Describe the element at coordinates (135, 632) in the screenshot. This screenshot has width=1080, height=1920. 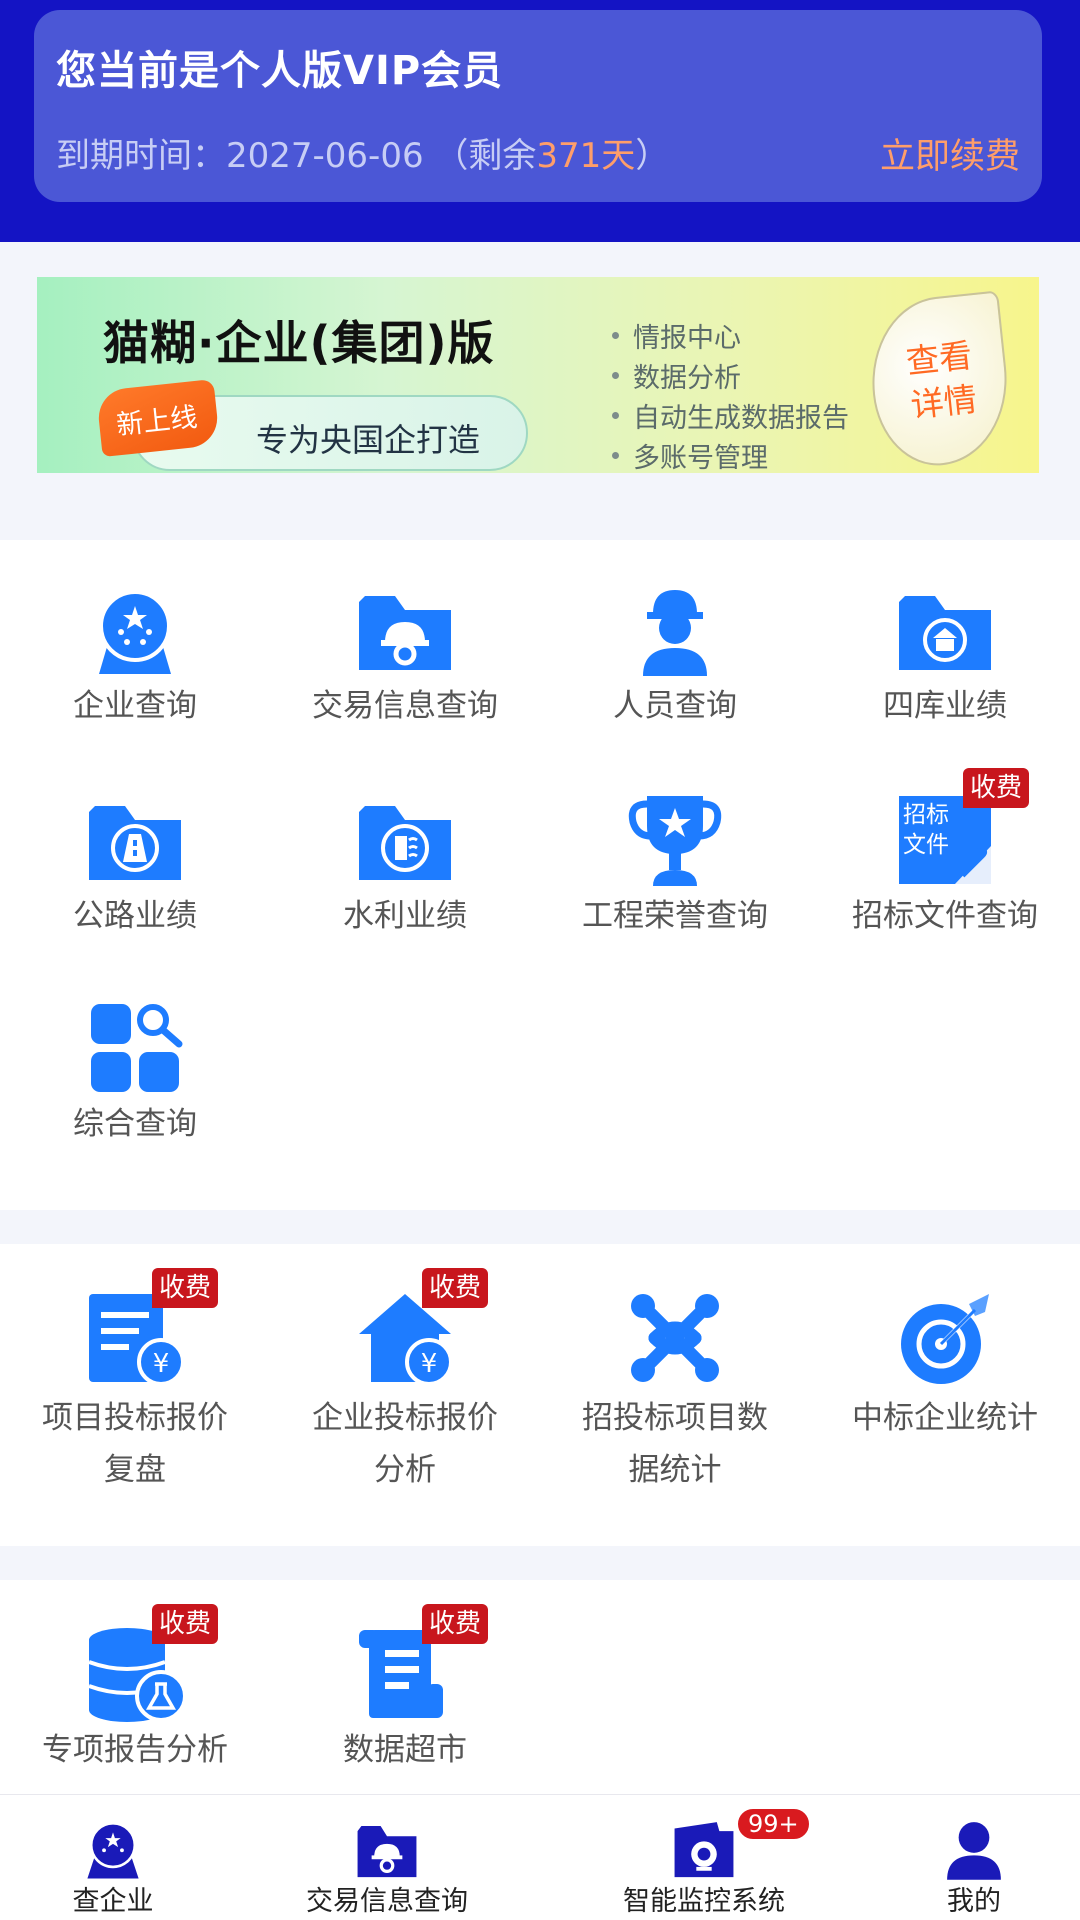
I see `enterprise-globe-icon` at that location.